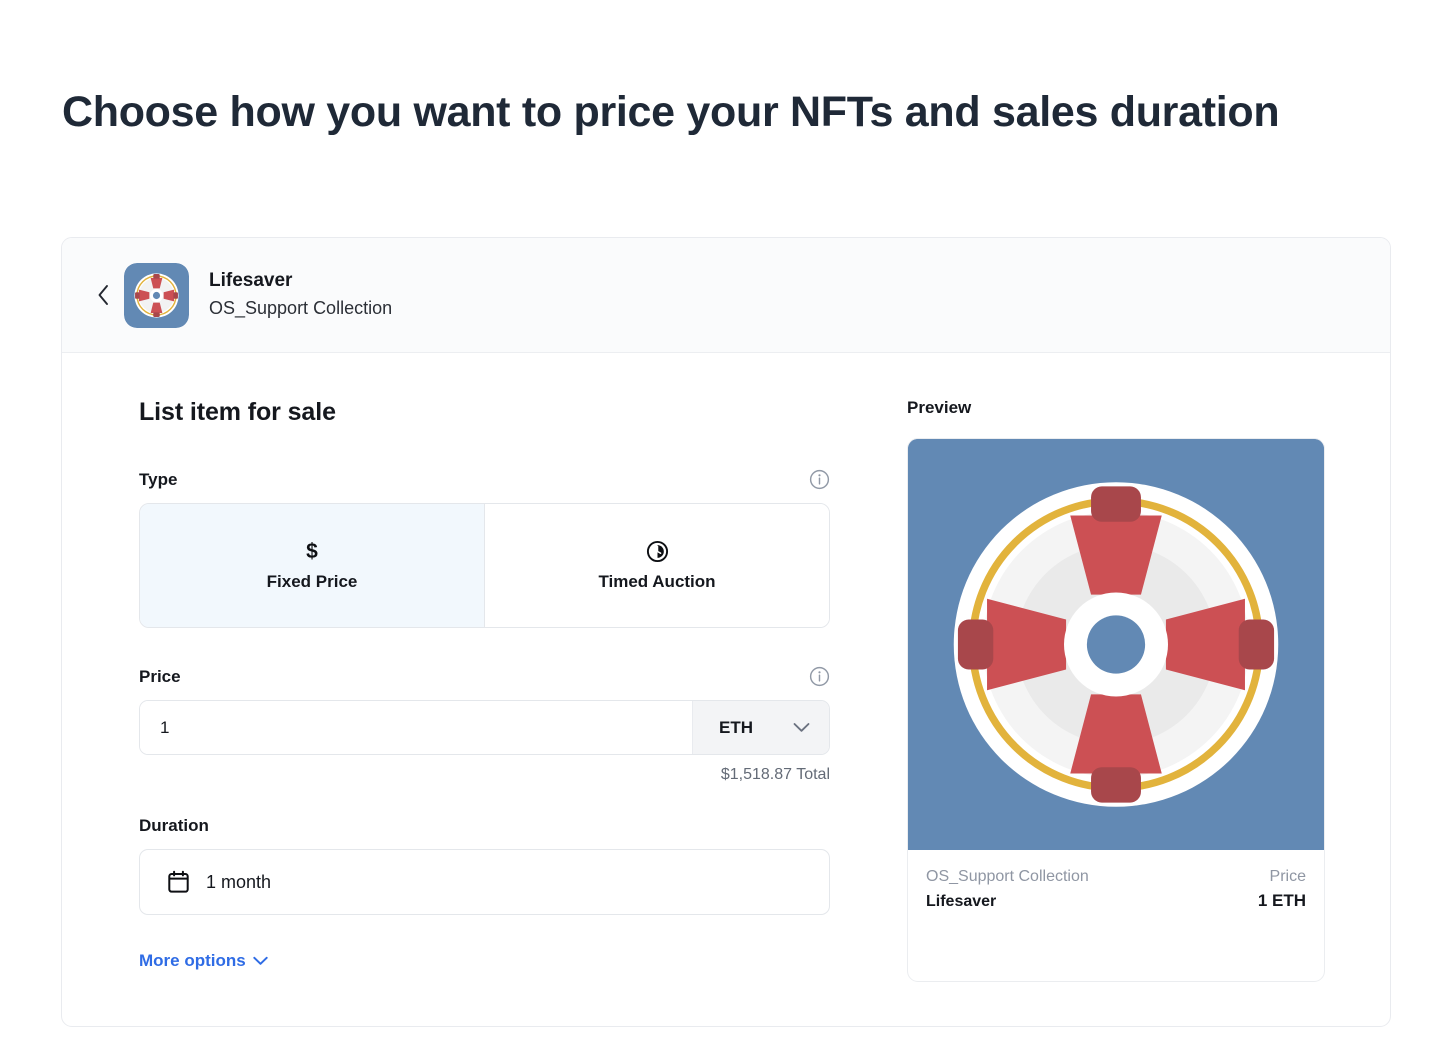  Describe the element at coordinates (312, 581) in the screenshot. I see `type-option-label: Fixed Price` at that location.